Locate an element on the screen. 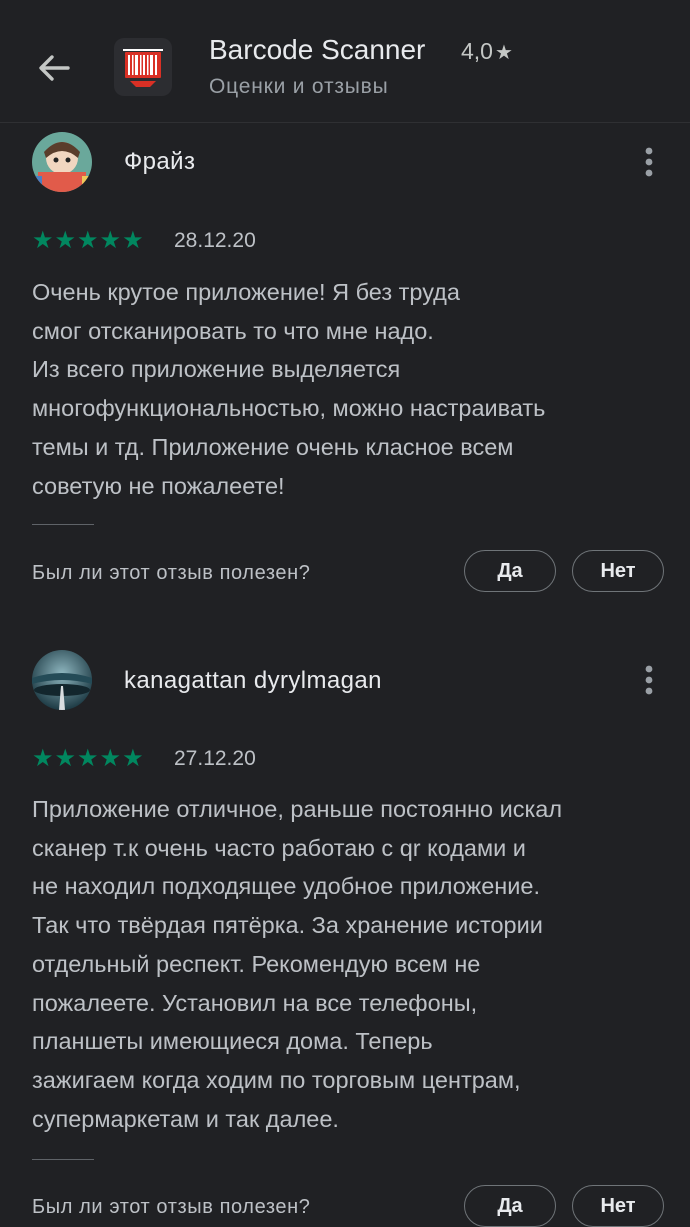  review-date: 28.12.20 is located at coordinates (215, 240).